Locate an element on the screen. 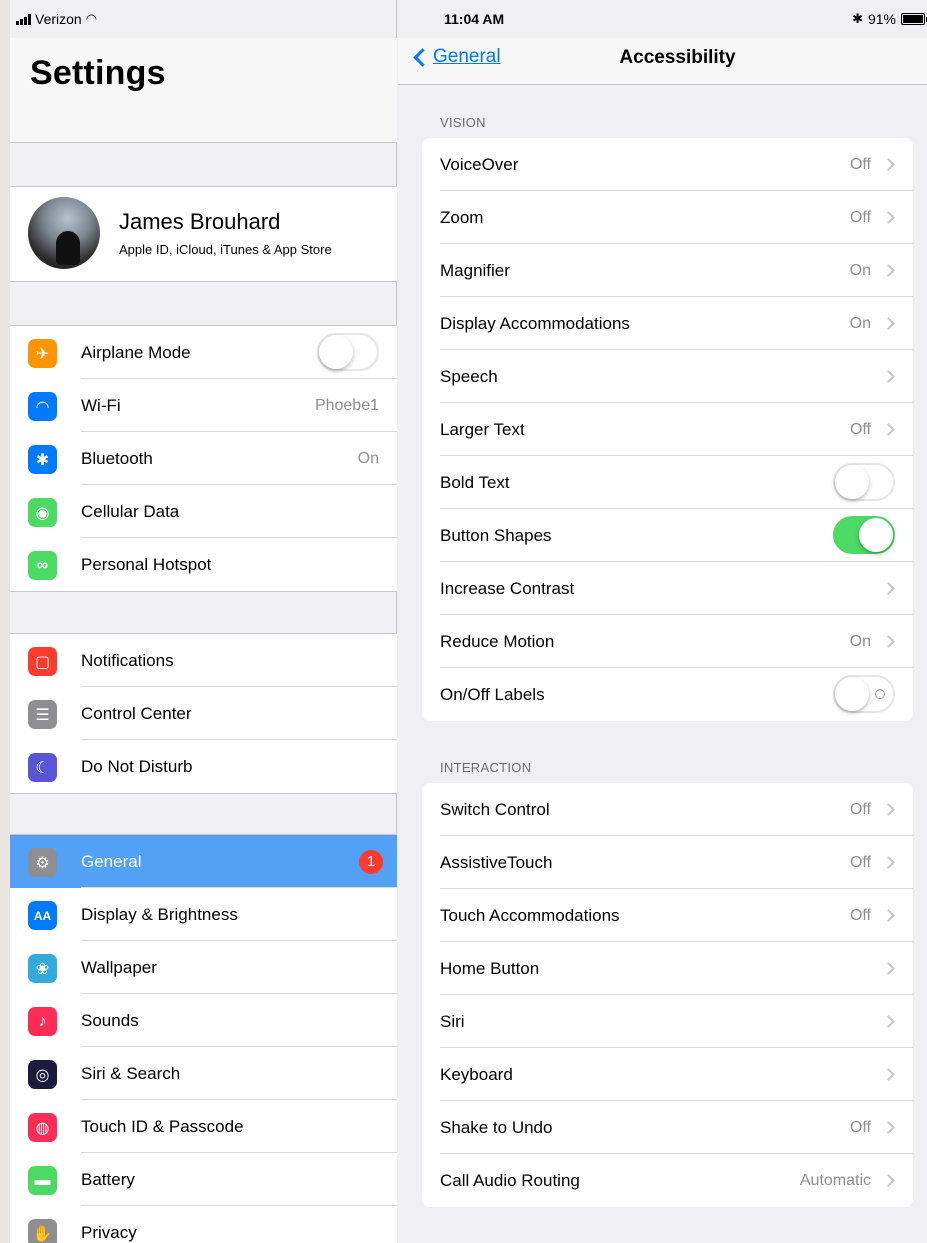  sidebar-item-privacy: ✋ Privacy is located at coordinates (203, 1224).